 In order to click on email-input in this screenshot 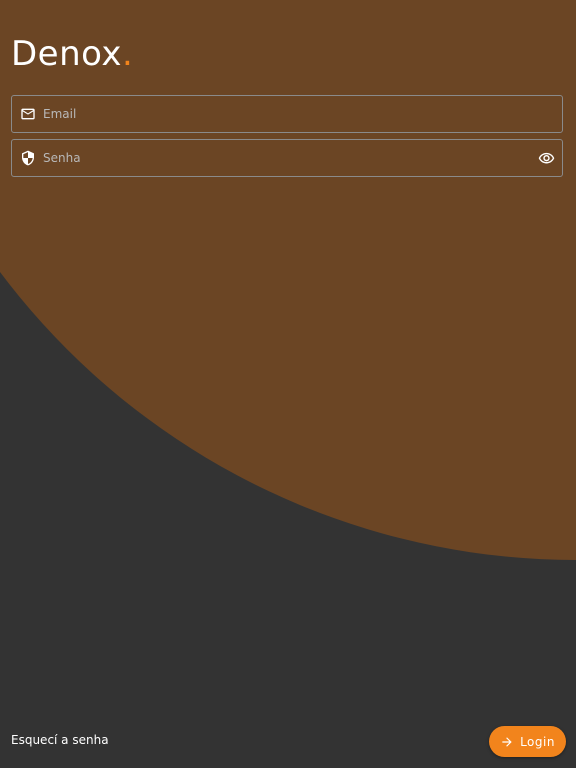, I will do `click(302, 114)`.